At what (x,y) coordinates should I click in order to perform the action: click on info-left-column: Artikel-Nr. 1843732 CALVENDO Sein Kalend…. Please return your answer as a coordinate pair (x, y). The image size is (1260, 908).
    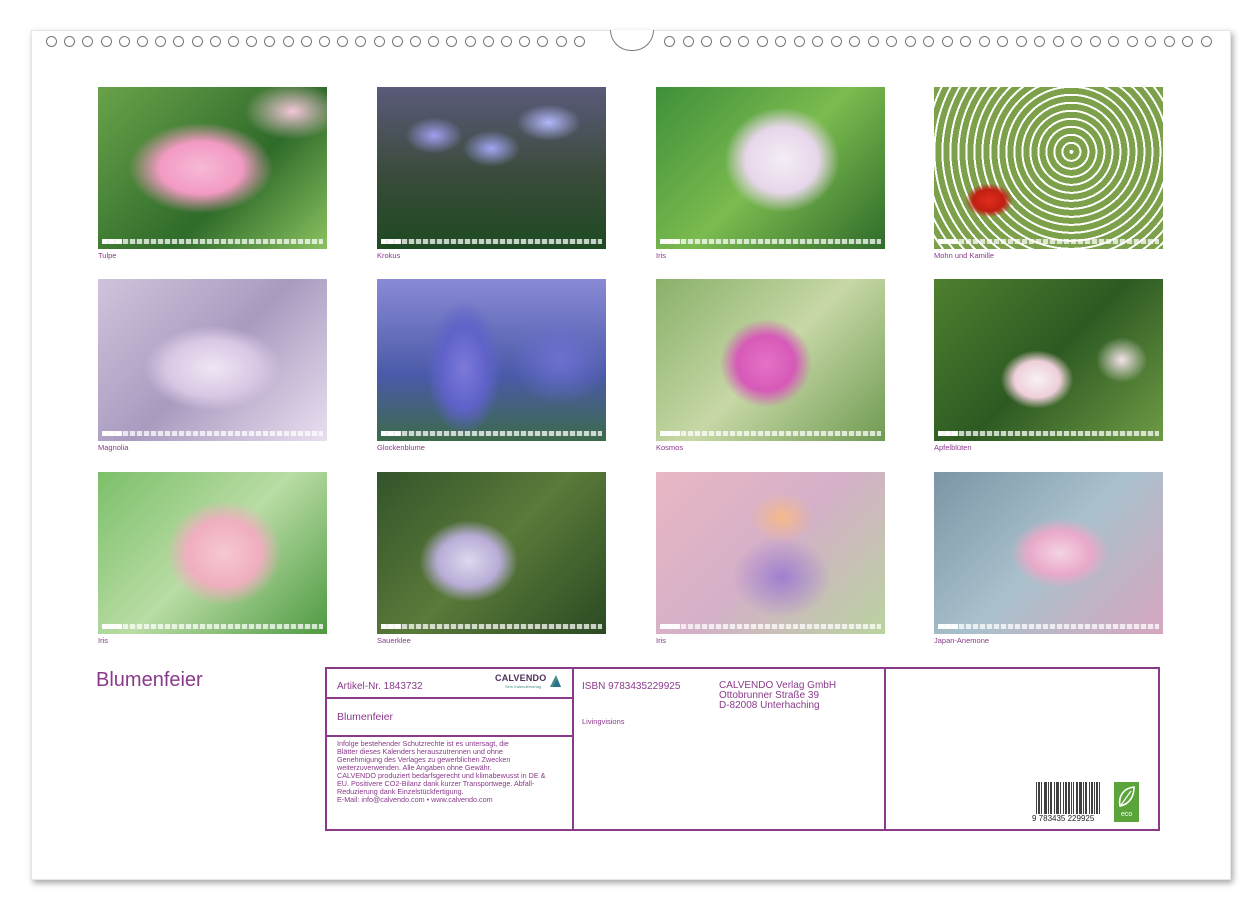
    Looking at the image, I should click on (450, 749).